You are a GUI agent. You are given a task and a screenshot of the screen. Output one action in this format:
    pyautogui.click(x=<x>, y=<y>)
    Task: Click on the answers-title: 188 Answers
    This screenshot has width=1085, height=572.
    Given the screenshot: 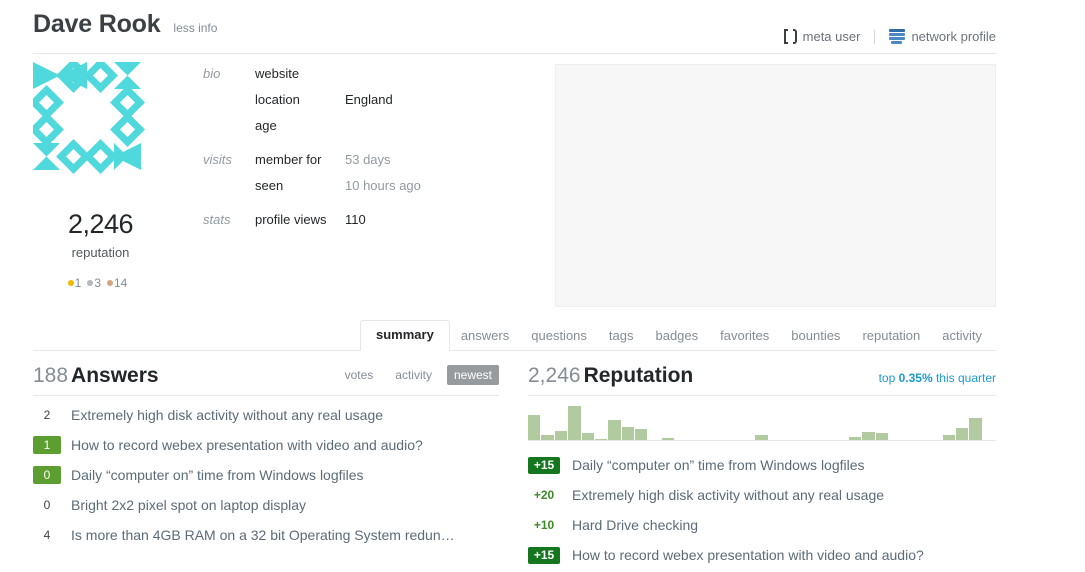 What is the action you would take?
    pyautogui.click(x=96, y=375)
    